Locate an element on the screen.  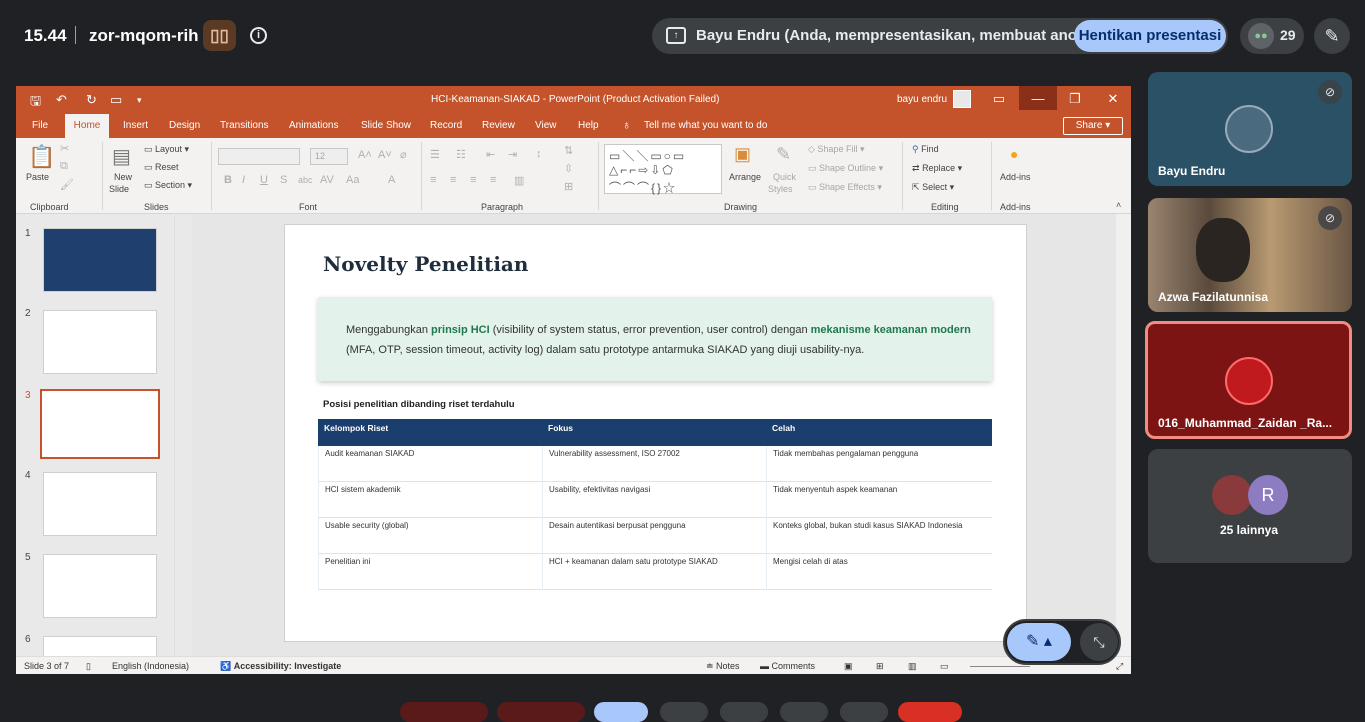
share-button: Share ▾ is located at coordinates (1093, 126).